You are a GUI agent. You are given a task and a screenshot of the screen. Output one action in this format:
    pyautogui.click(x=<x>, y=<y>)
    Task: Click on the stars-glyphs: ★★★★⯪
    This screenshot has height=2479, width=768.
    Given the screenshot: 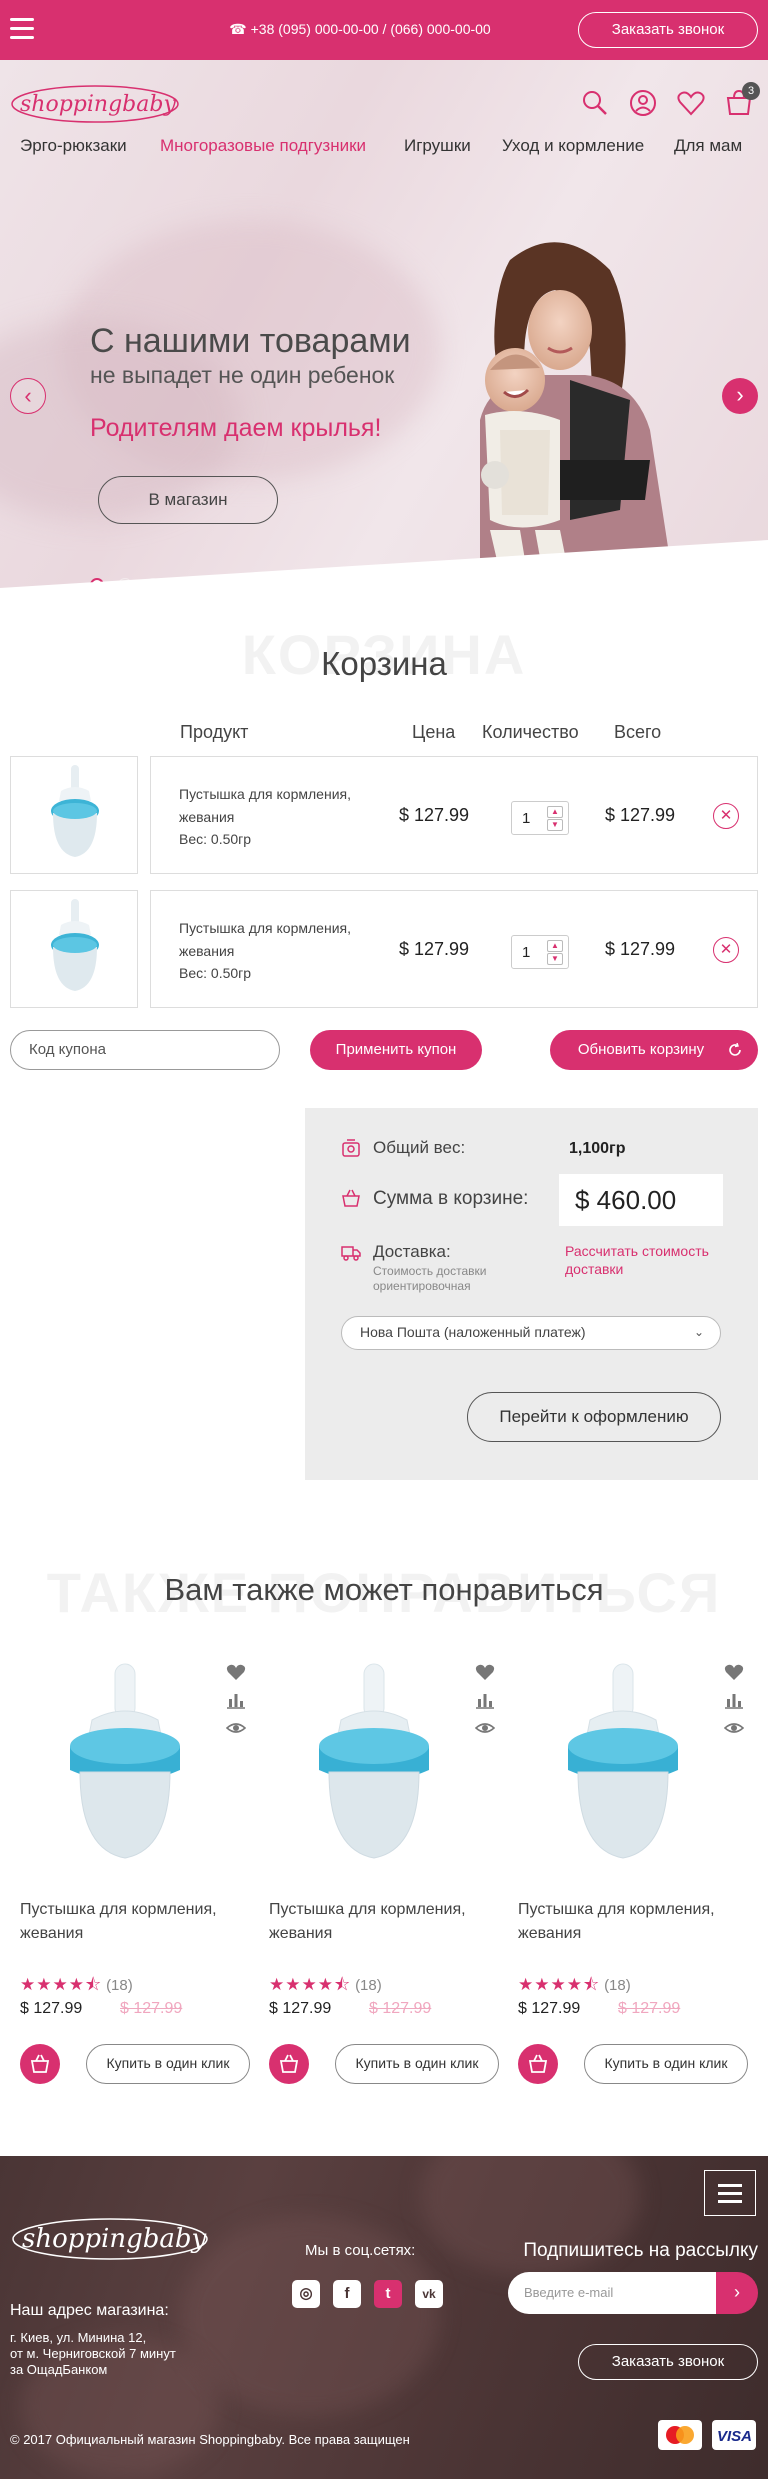 What is the action you would take?
    pyautogui.click(x=559, y=1984)
    